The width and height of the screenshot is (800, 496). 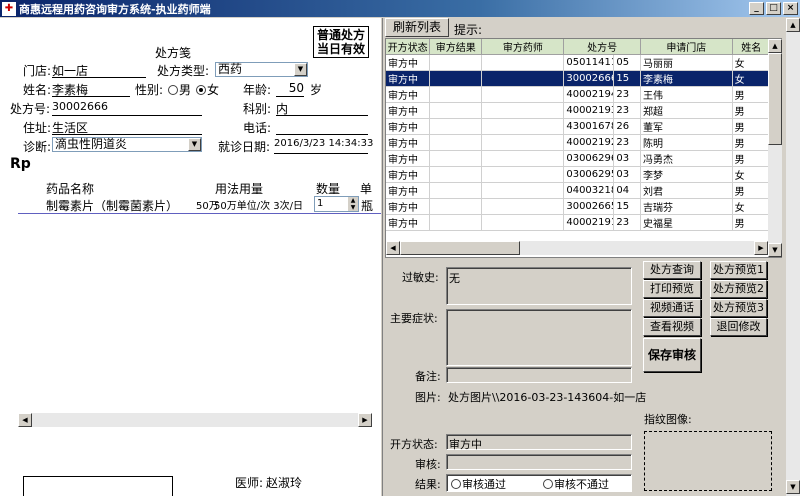 I want to click on cell-name: 王伟, so click(x=686, y=94).